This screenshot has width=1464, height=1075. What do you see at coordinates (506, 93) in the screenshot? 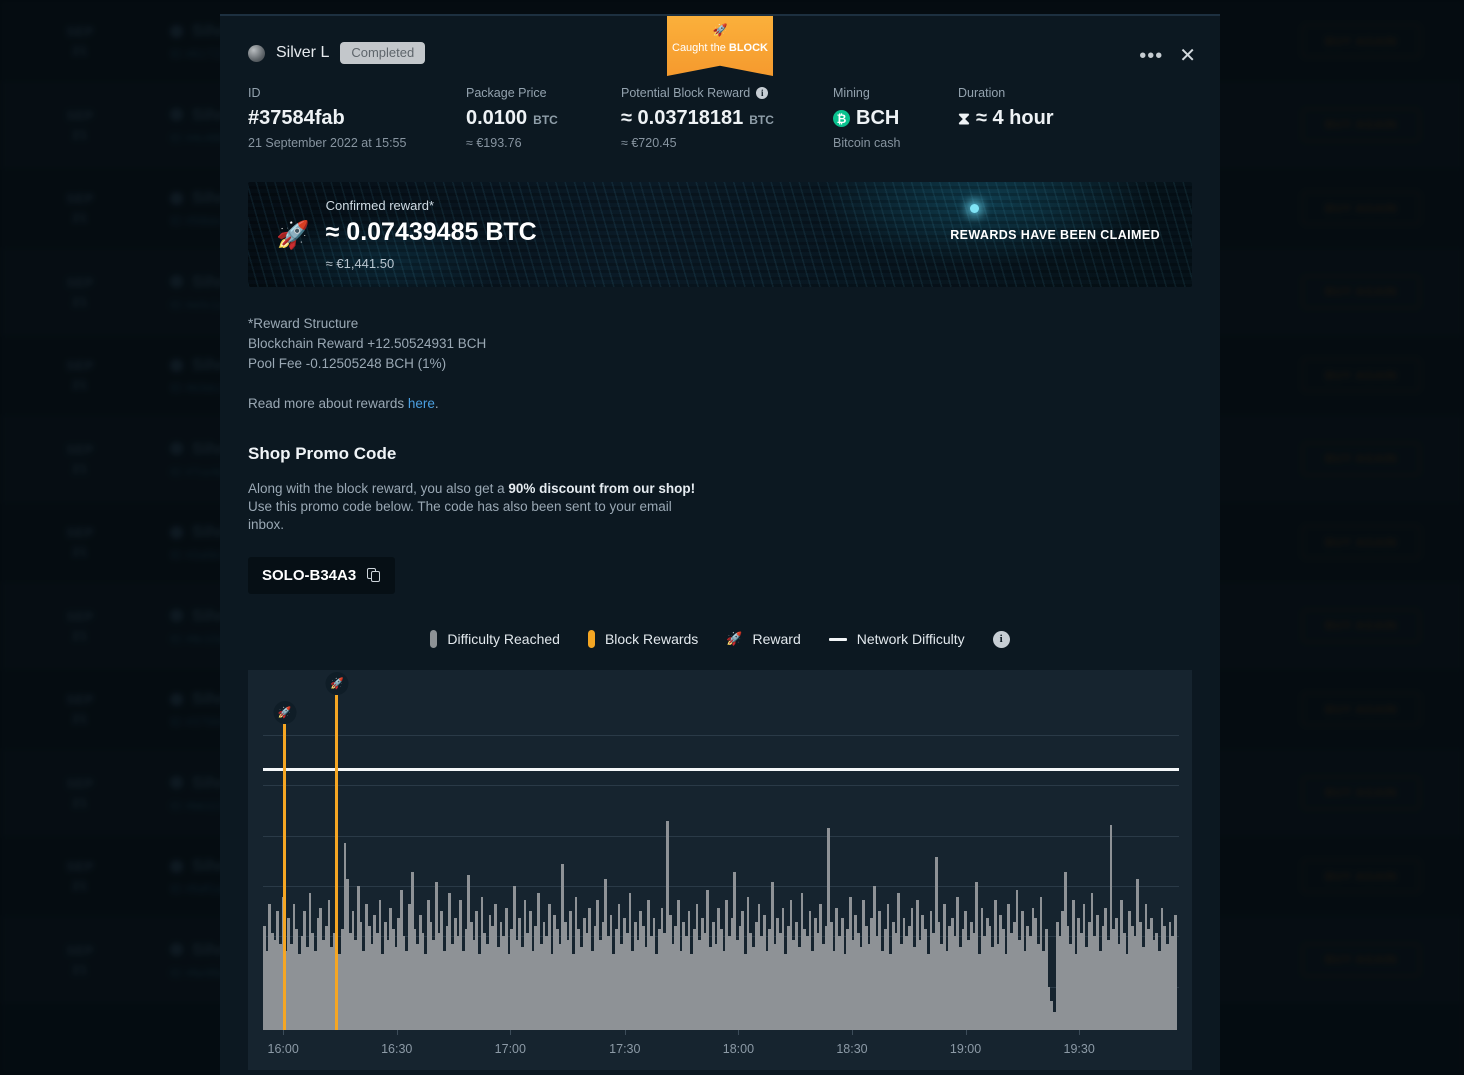
I see `stat-label-package-price: Package Price` at bounding box center [506, 93].